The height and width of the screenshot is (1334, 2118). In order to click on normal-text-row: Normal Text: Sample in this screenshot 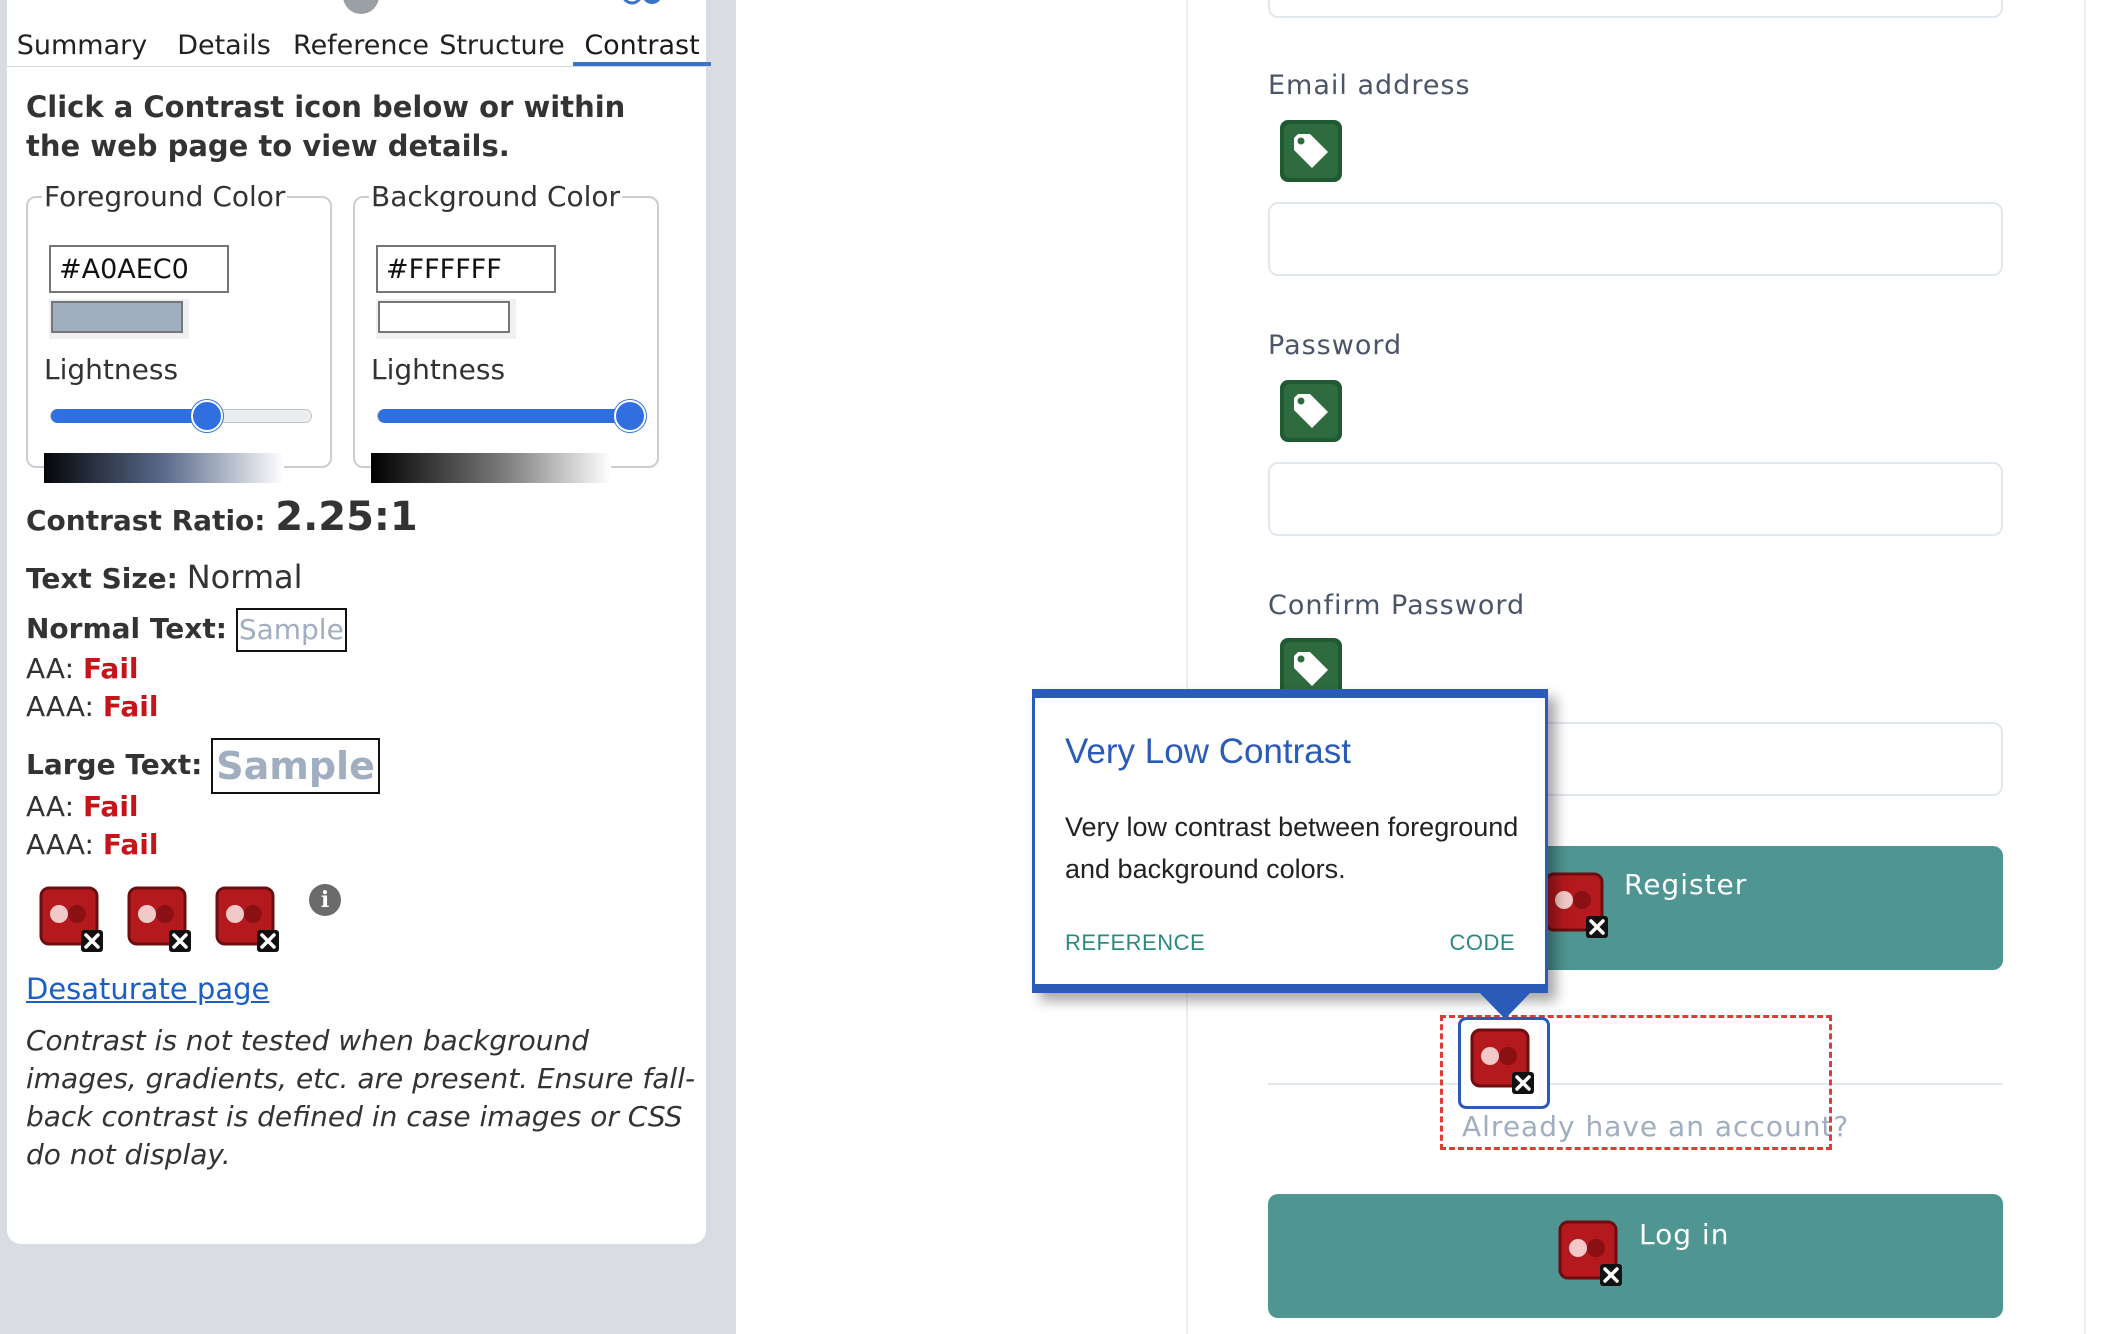, I will do `click(186, 630)`.